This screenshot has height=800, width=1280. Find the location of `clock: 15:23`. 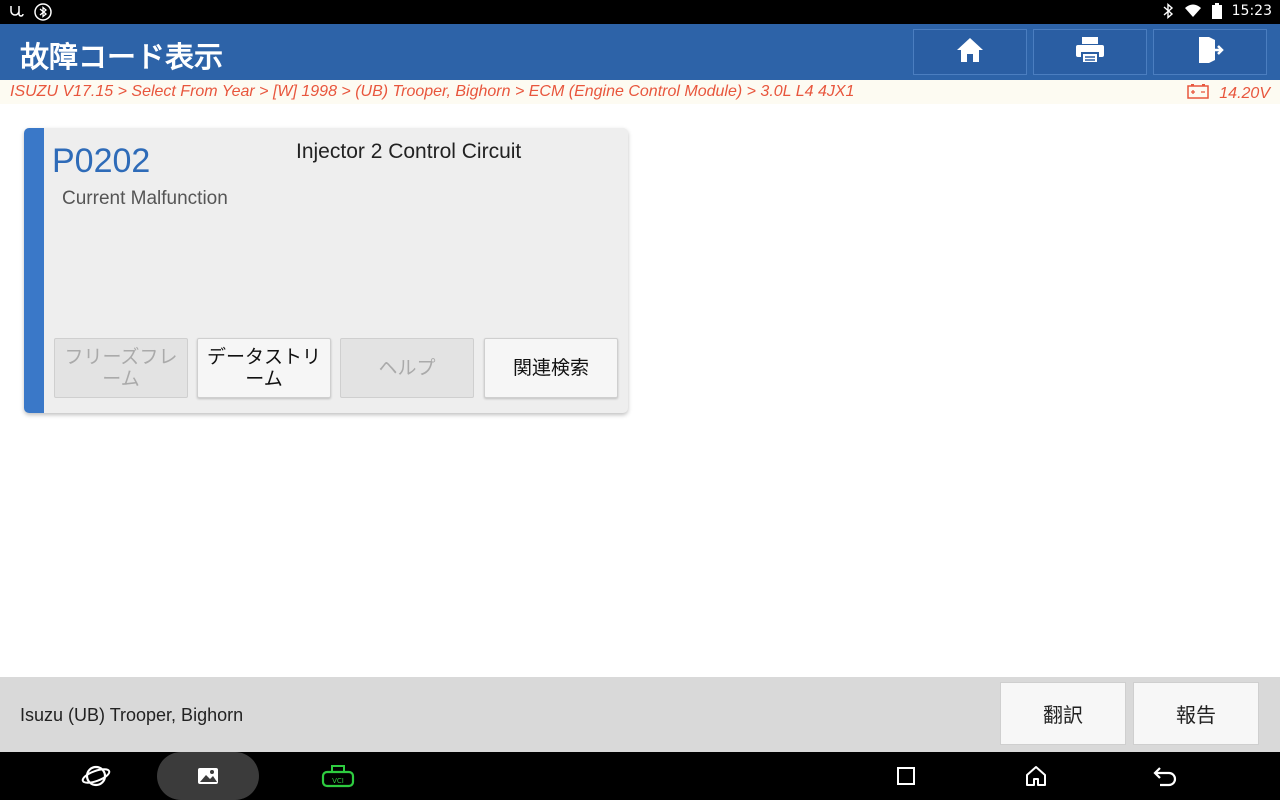

clock: 15:23 is located at coordinates (1251, 11).